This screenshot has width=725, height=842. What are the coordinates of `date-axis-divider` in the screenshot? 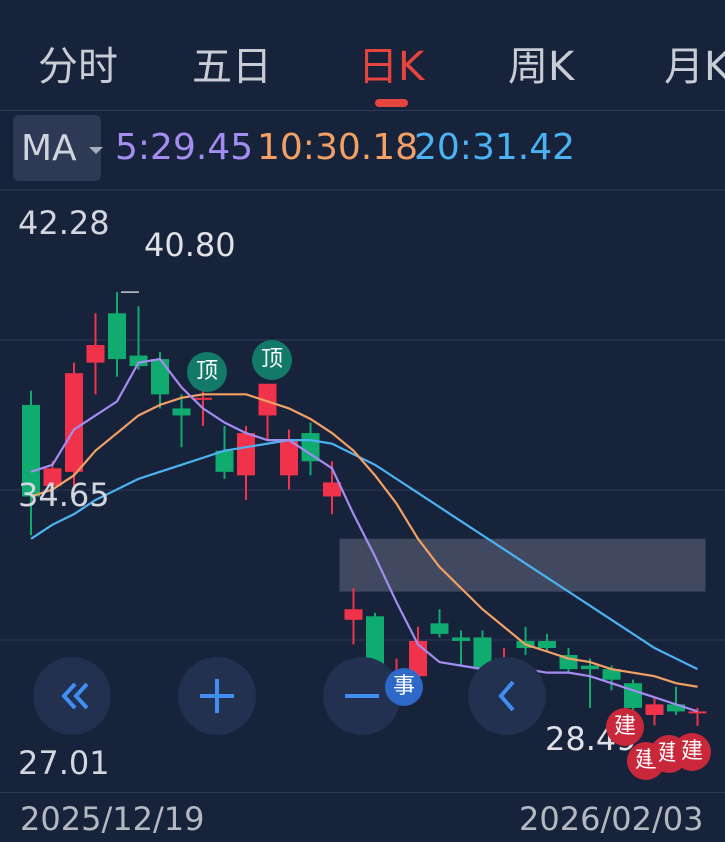 It's located at (362, 792).